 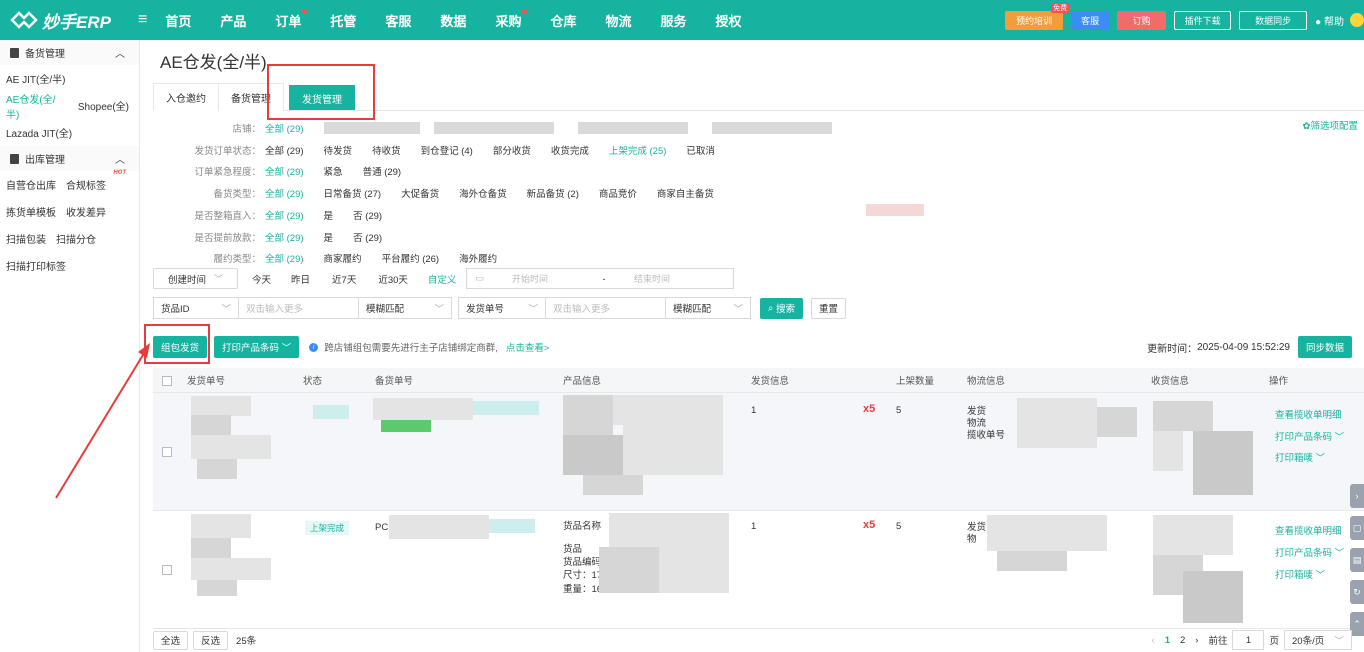 I want to click on nav-warehouse: 仓库, so click(x=563, y=20).